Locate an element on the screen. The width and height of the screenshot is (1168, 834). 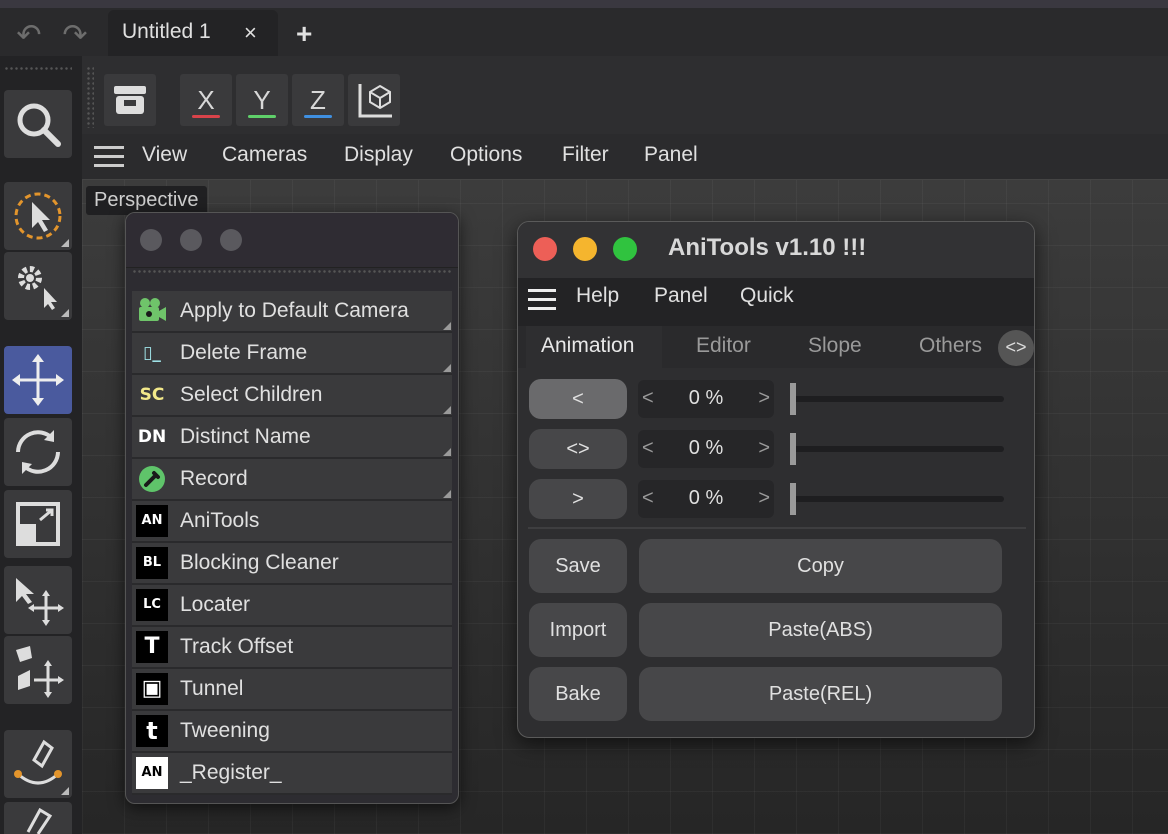
close-icon: × is located at coordinates (250, 33).